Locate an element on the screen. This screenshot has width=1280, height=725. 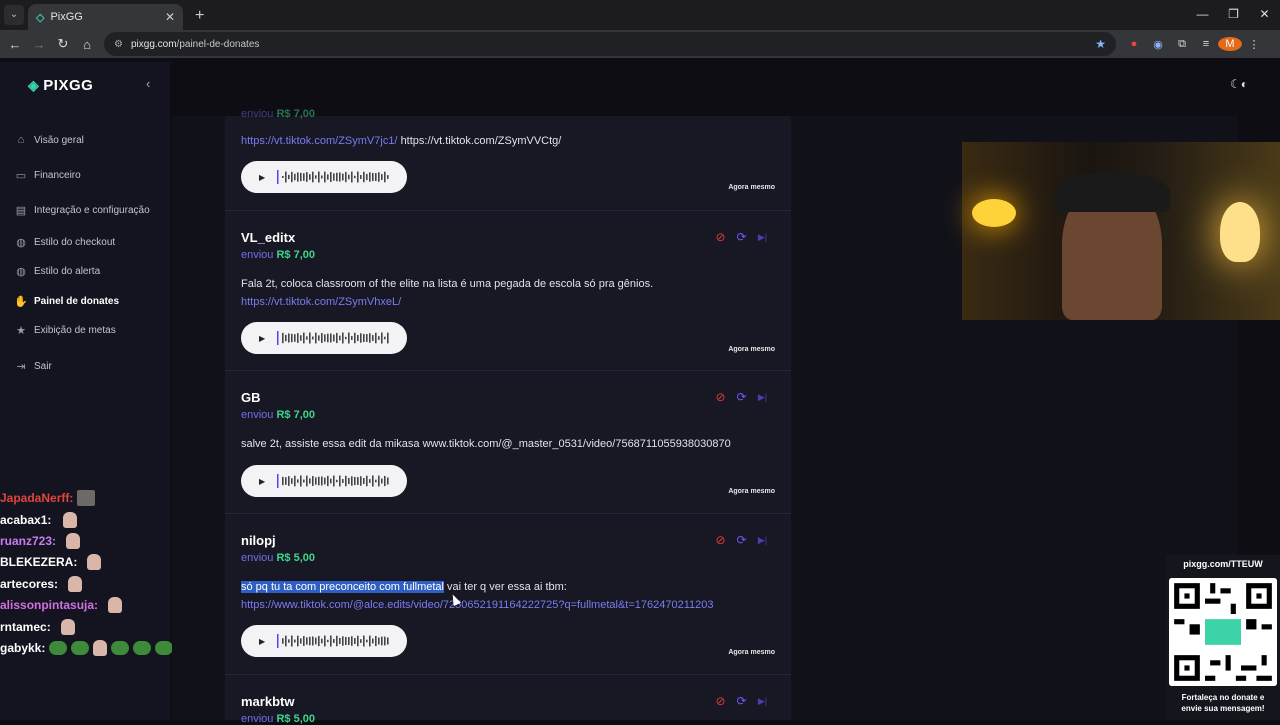
sidebar-item-label: Sair is located at coordinates (43, 366).